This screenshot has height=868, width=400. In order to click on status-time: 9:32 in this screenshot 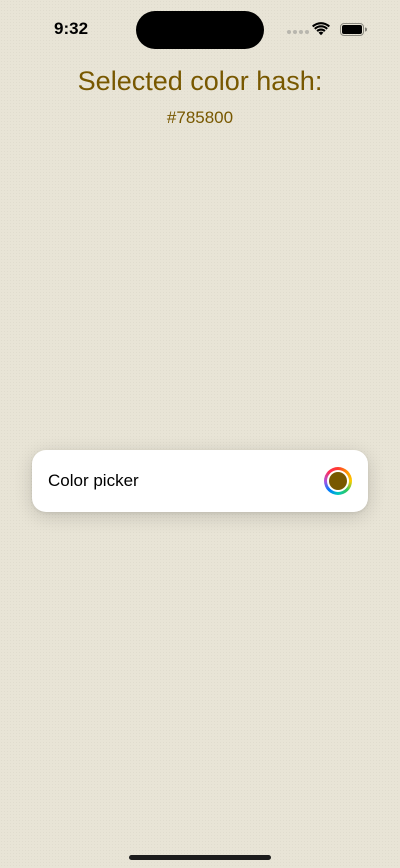, I will do `click(71, 28)`.